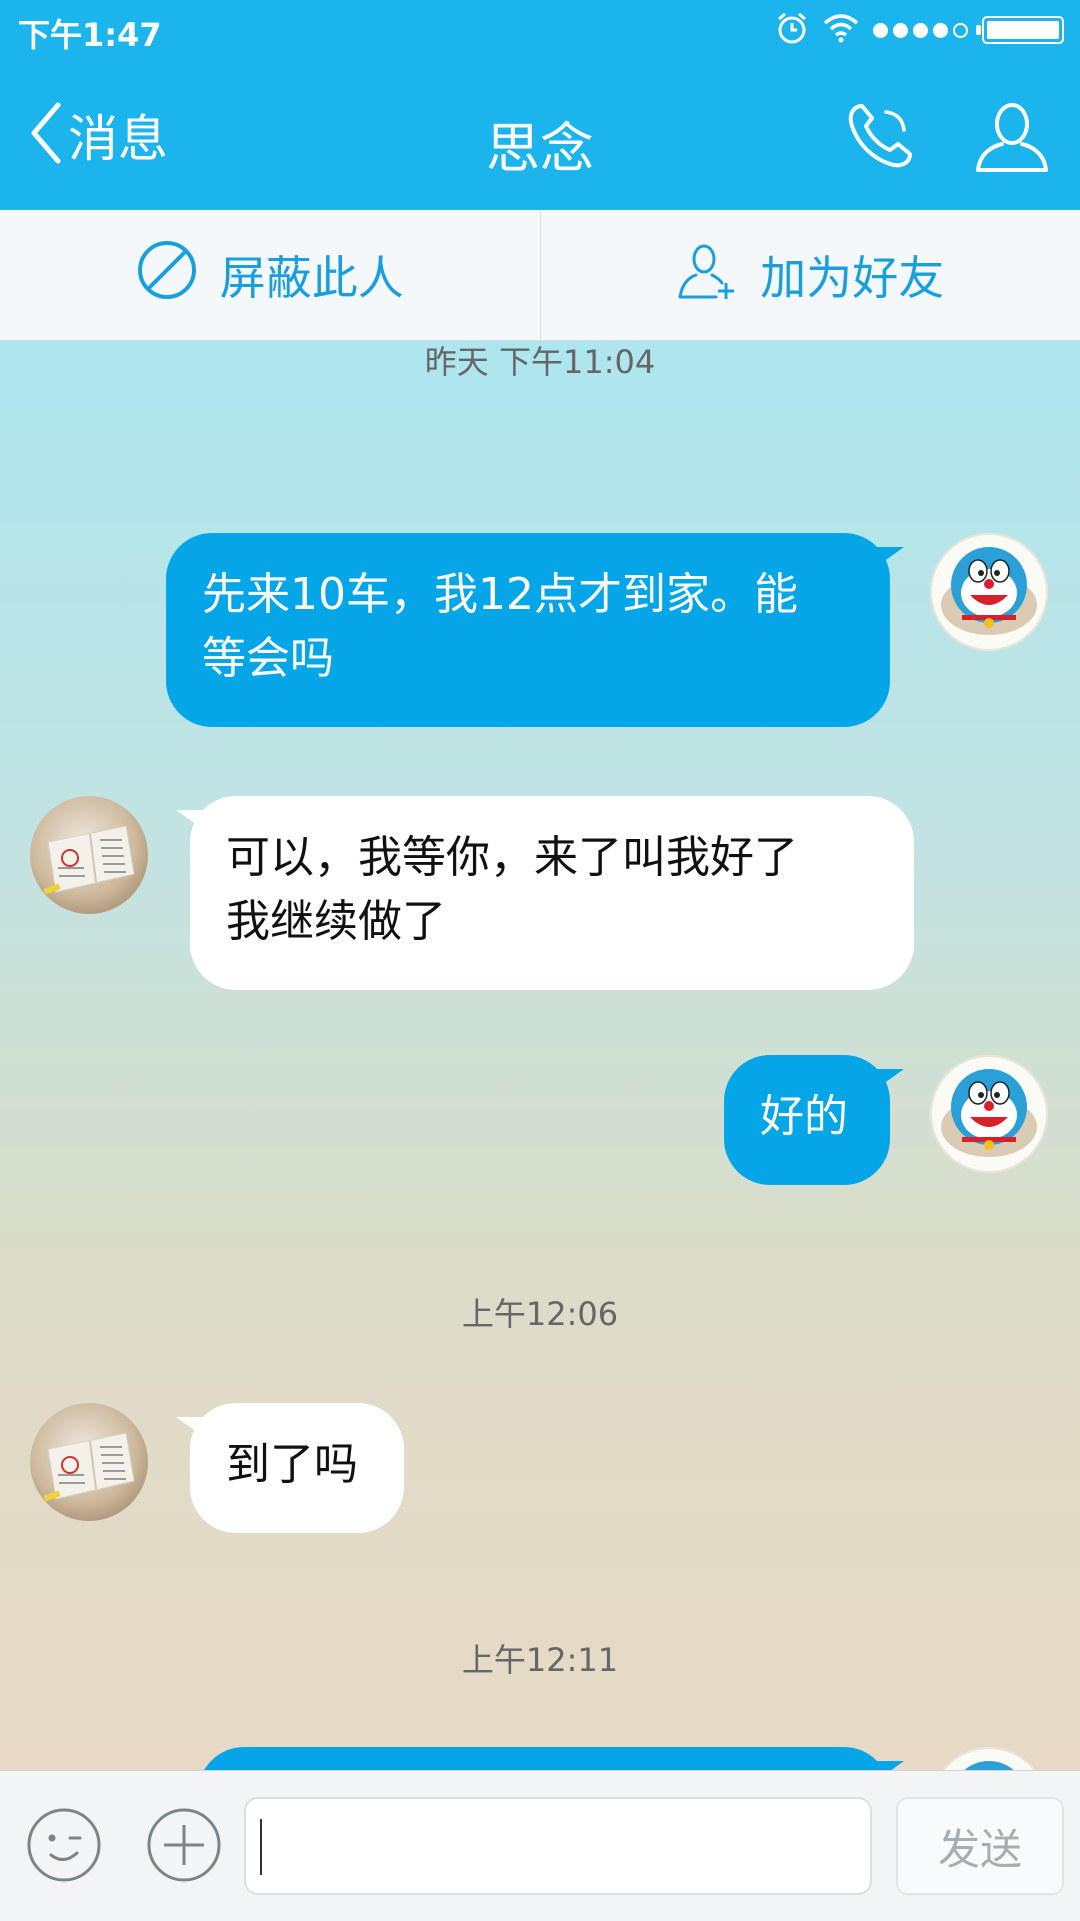 The image size is (1080, 1921). I want to click on message-bubble-incoming: 可以，我等你，来了叫我好了 我继续做了, so click(552, 893).